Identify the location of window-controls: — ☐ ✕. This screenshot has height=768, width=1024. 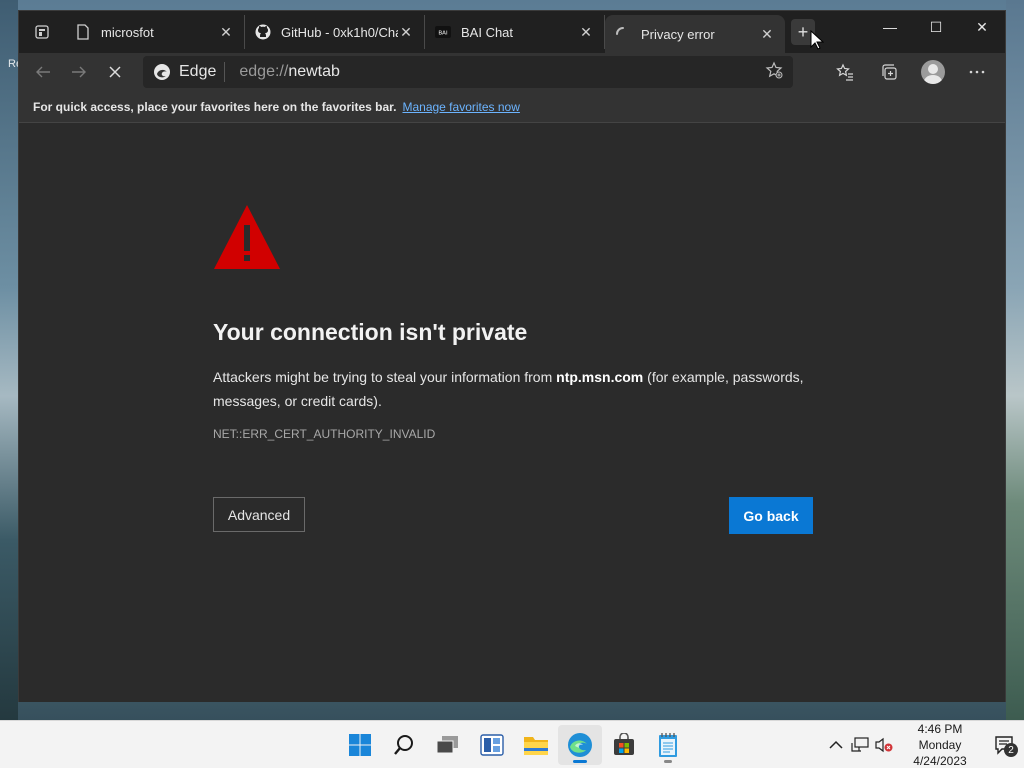
(936, 27).